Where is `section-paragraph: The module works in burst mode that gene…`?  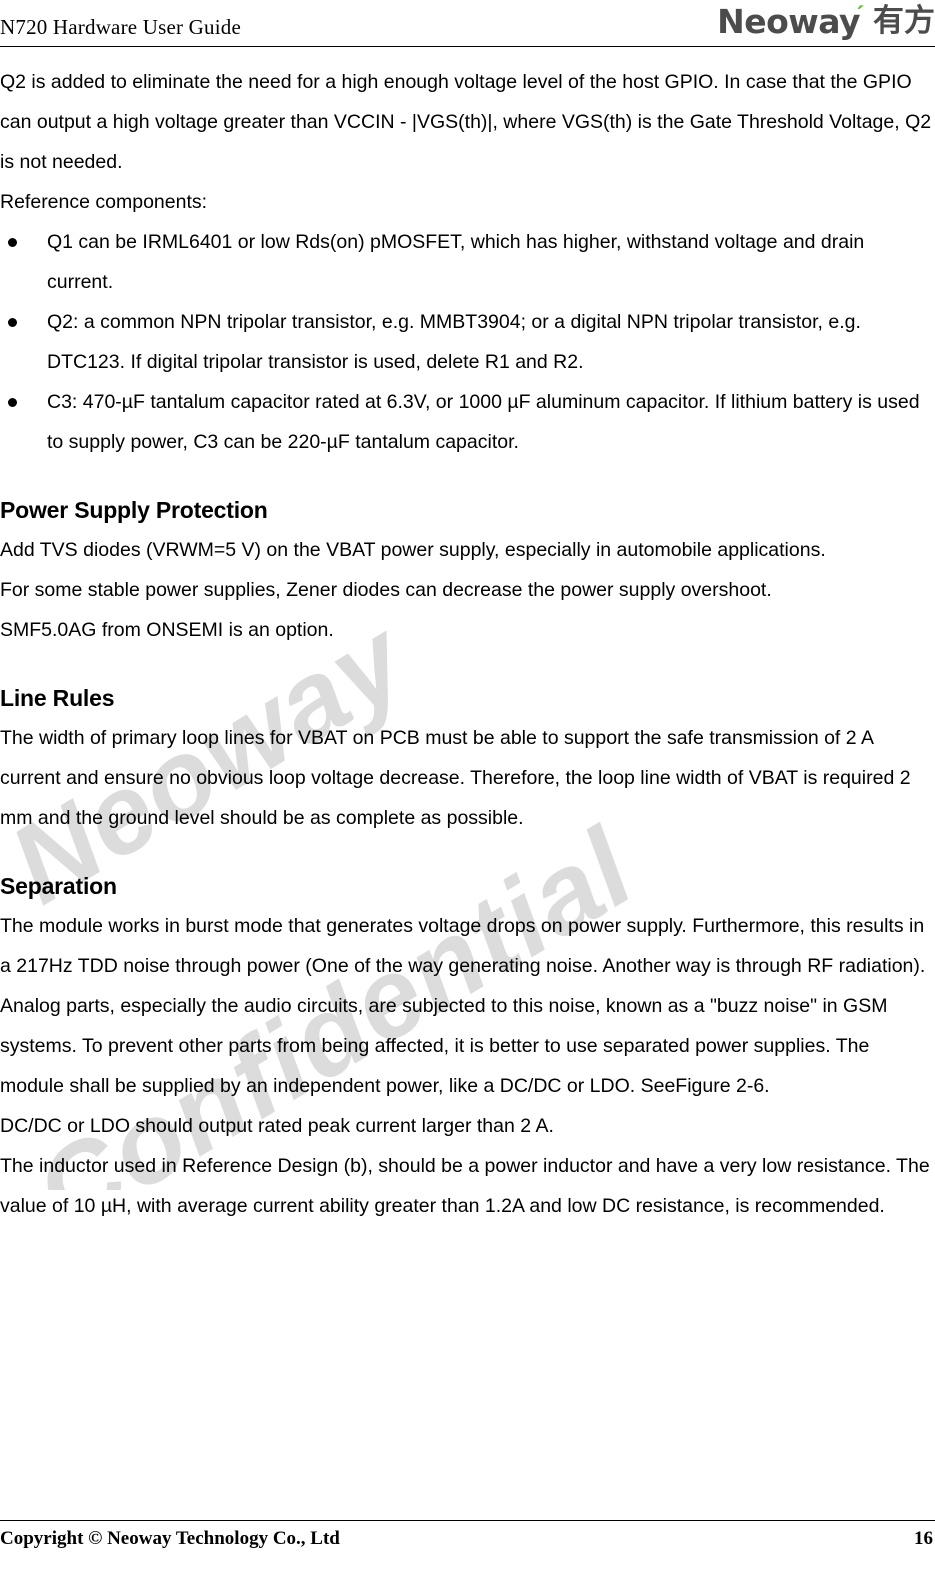
section-paragraph: The module works in burst mode that gene… is located at coordinates (463, 1006).